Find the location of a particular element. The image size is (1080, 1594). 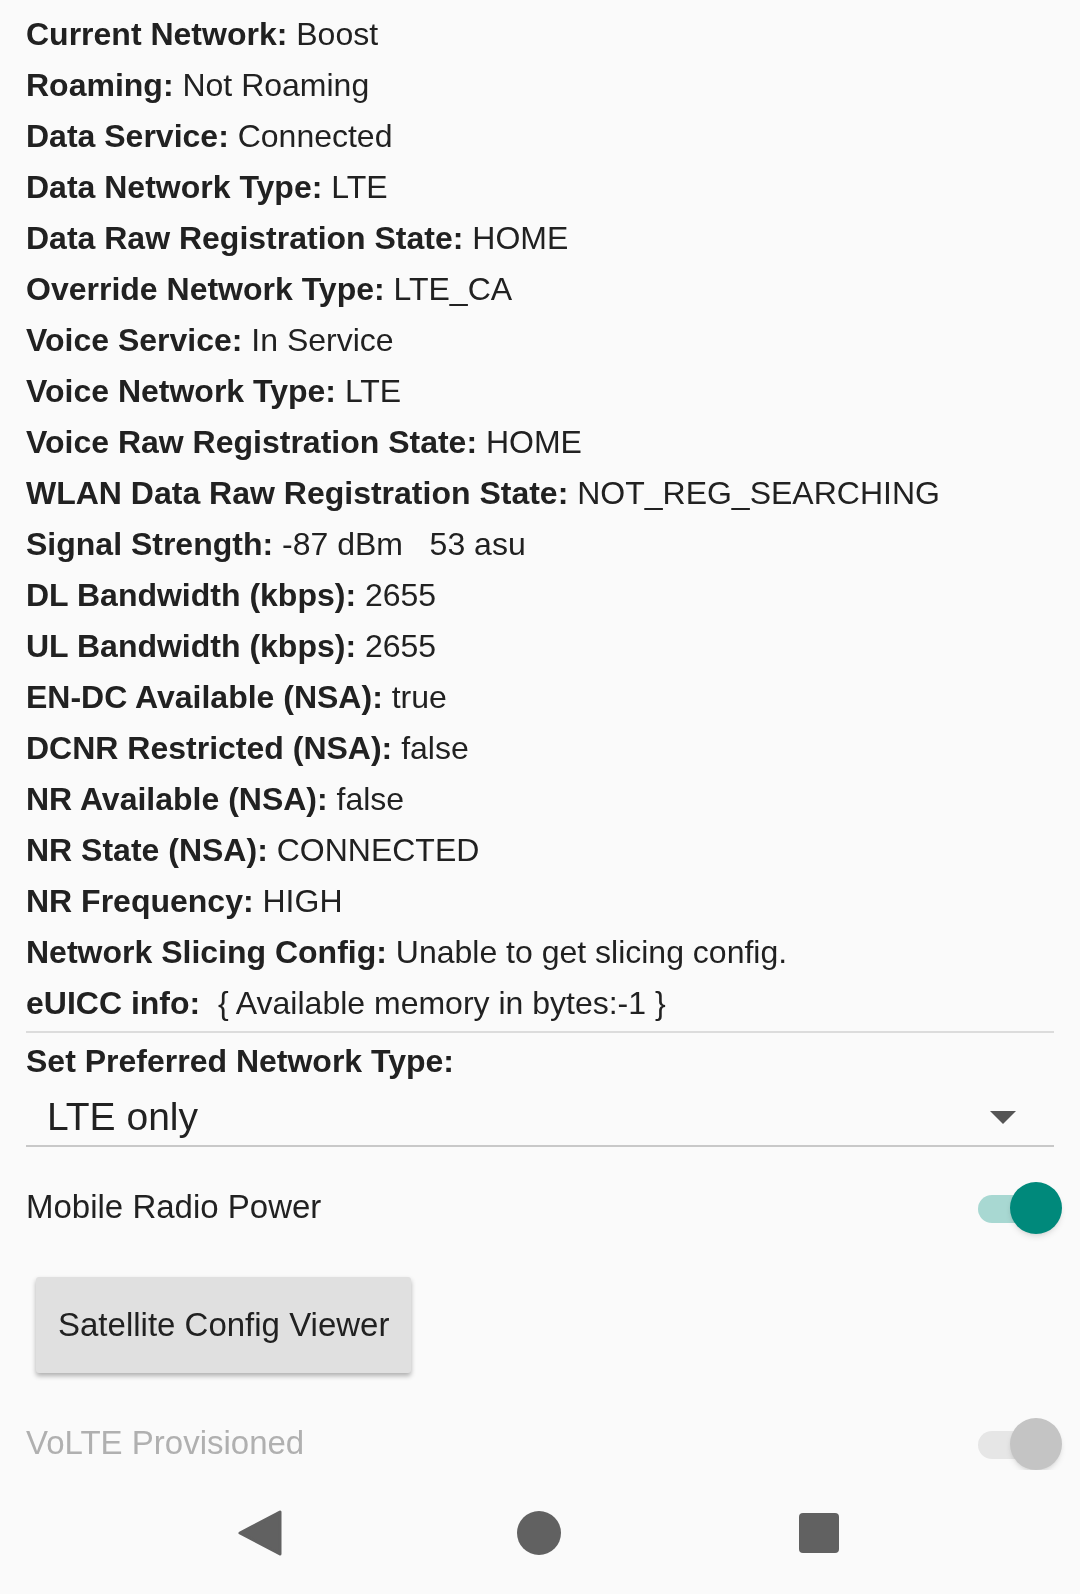

info-label: Network Slicing Config: is located at coordinates (206, 952).